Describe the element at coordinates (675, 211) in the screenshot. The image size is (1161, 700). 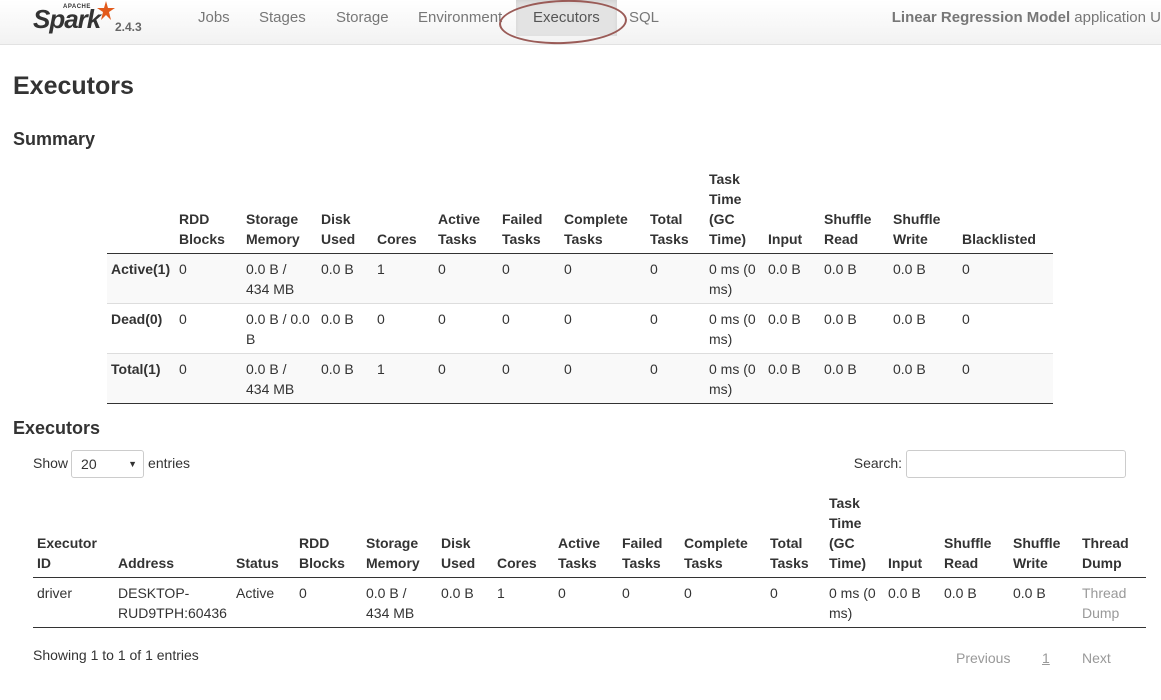
I see `summary-col-header: Total Tasks` at that location.